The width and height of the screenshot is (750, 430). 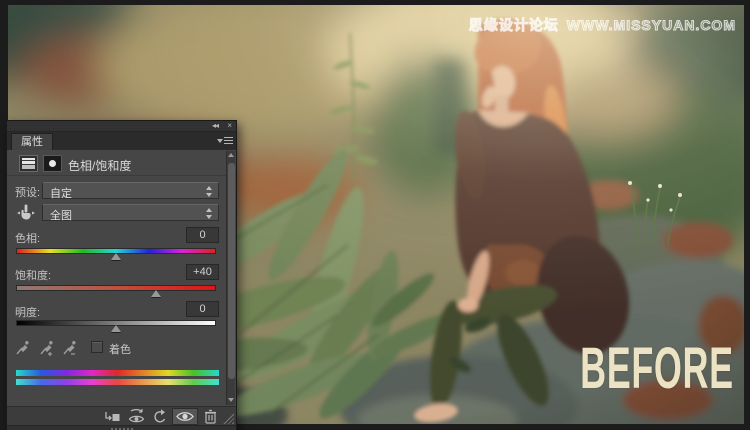 I want to click on before-label: BEFORE, so click(x=657, y=368).